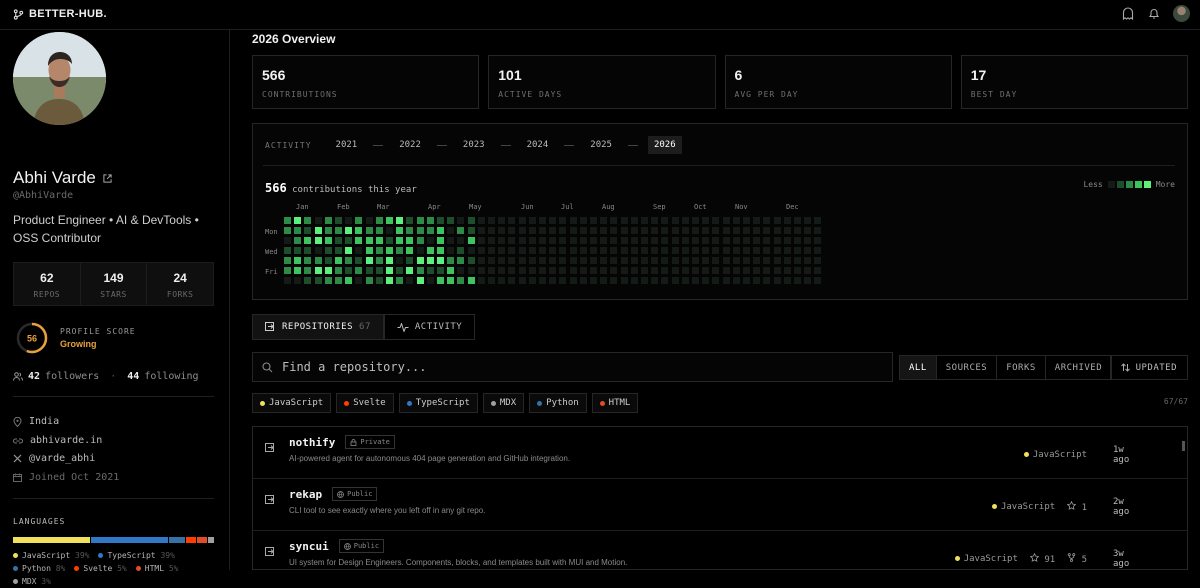  I want to click on filter-sources: SOURCES, so click(967, 367).